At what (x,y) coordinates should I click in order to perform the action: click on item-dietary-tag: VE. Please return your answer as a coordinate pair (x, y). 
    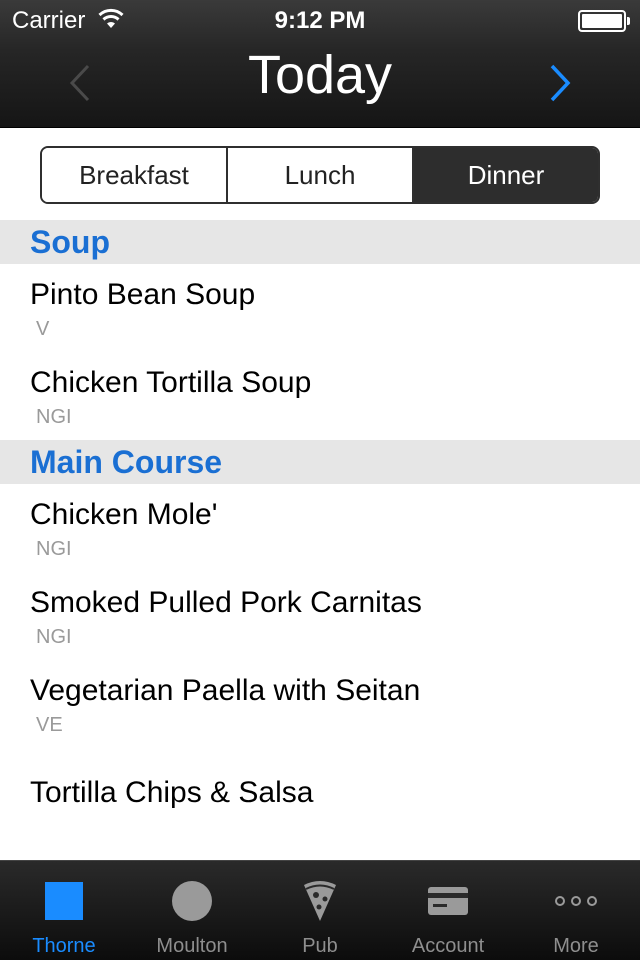
    Looking at the image, I should click on (49, 725).